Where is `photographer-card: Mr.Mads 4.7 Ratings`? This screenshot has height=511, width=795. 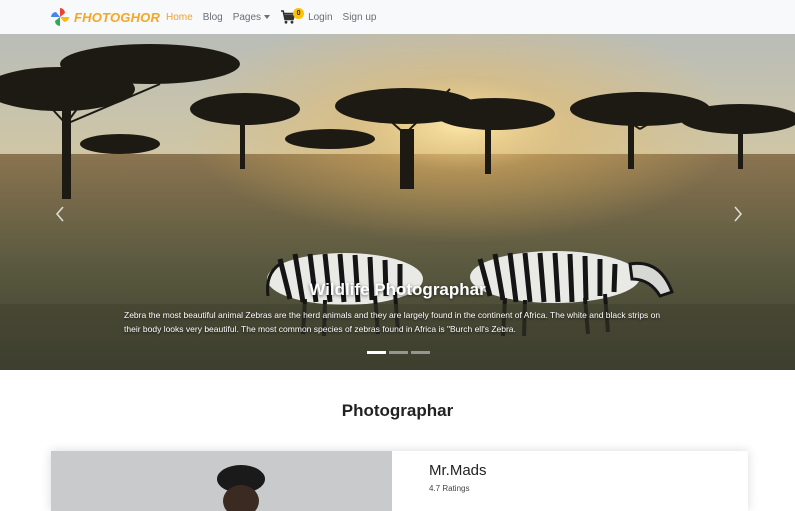 photographer-card: Mr.Mads 4.7 Ratings is located at coordinates (399, 481).